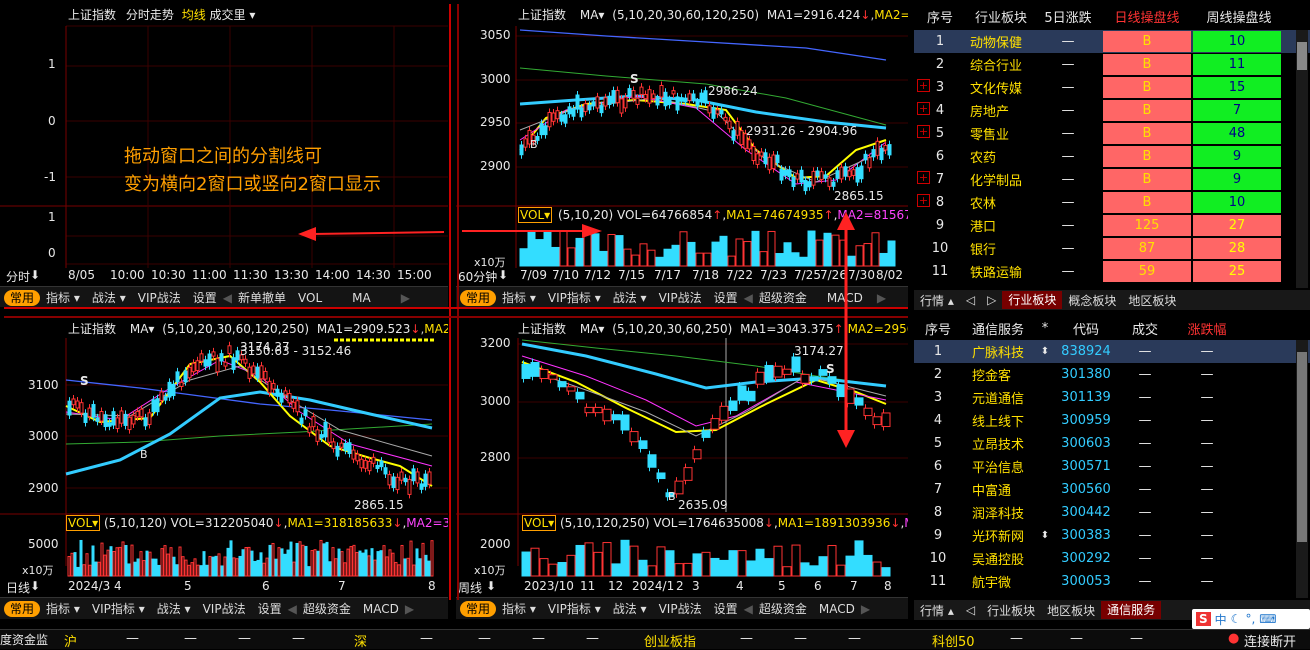 The width and height of the screenshot is (1310, 650). Describe the element at coordinates (1112, 489) in the screenshot. I see `stock-row: 7 中富通 300560 — —` at that location.